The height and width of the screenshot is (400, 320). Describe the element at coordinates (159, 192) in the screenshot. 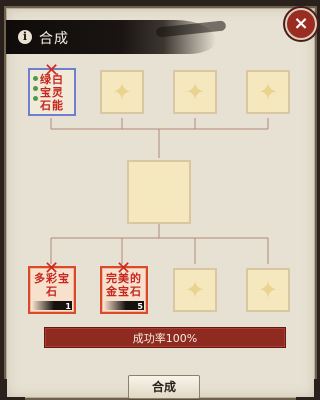

I see `result-slot` at that location.